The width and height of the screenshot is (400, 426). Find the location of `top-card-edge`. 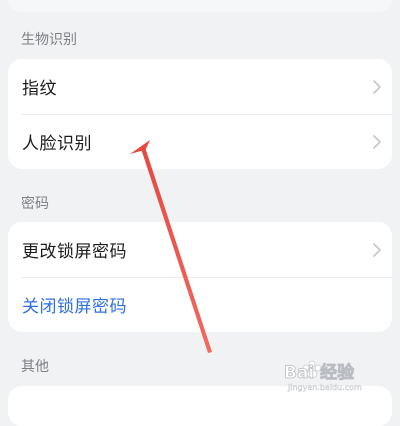

top-card-edge is located at coordinates (200, 6).